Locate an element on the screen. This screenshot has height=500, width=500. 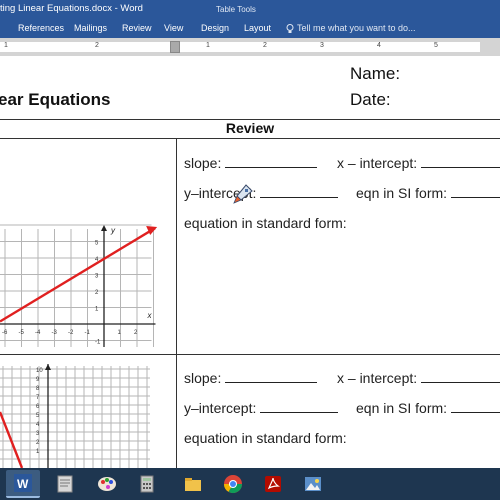
tab-layout: Layout is located at coordinates (257, 28).